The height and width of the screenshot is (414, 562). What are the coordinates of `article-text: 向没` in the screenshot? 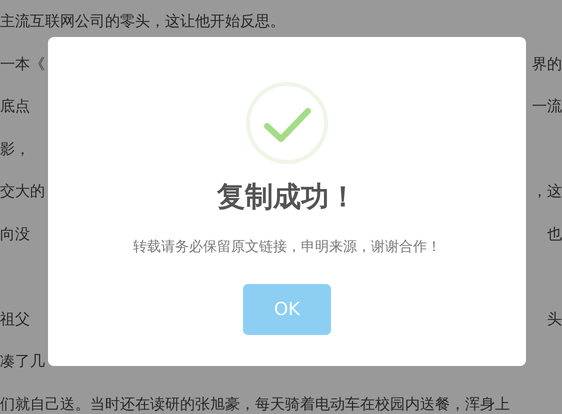 It's located at (15, 234).